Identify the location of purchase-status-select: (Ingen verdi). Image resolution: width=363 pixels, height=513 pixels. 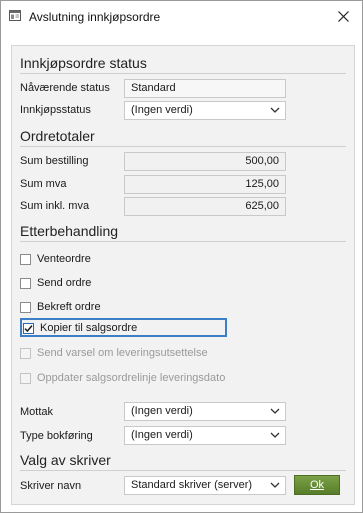
(205, 110).